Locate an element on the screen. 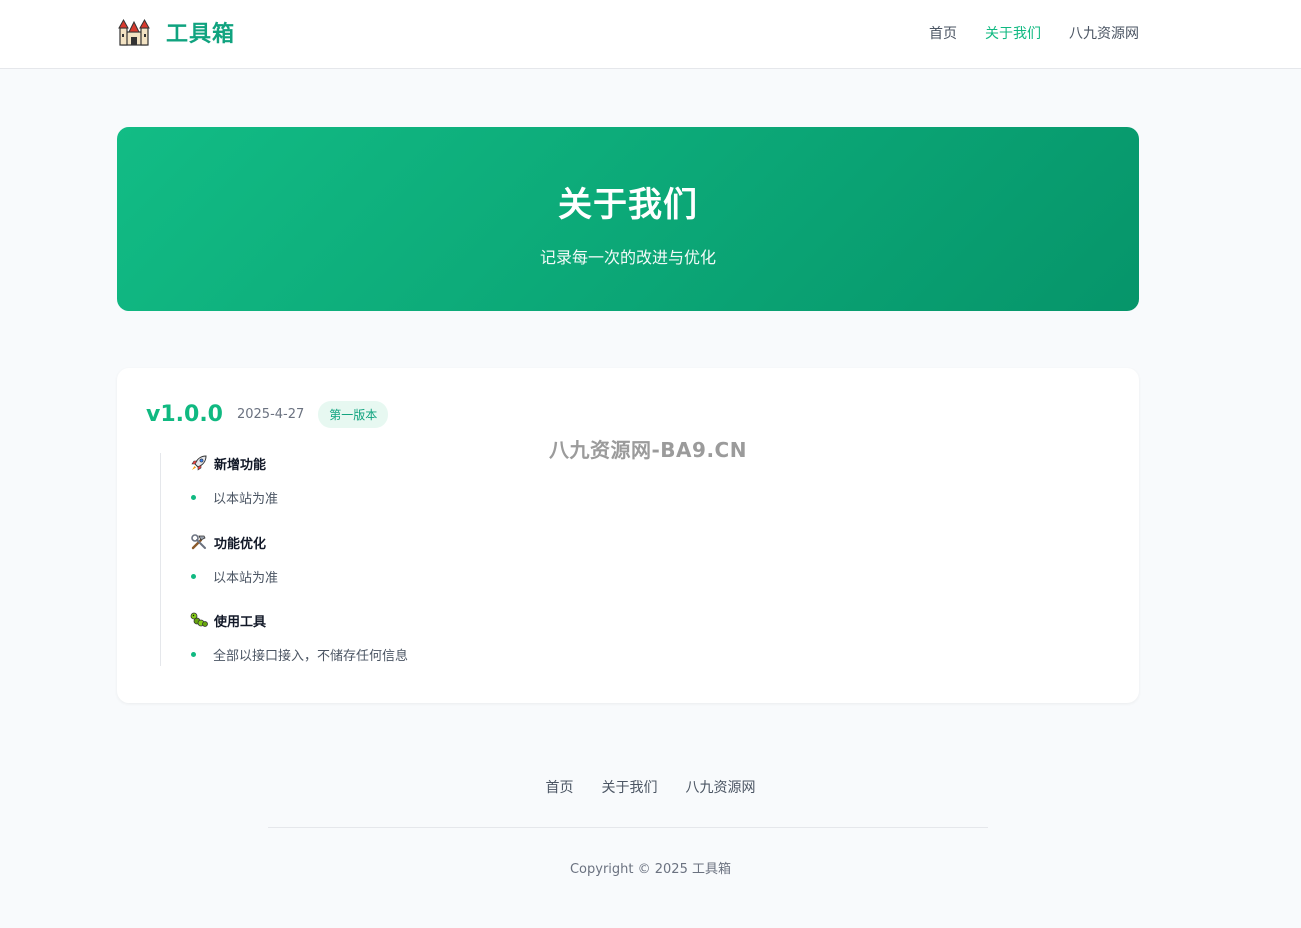 Image resolution: width=1301 pixels, height=928 pixels. logo-link: 工具箱 is located at coordinates (176, 32).